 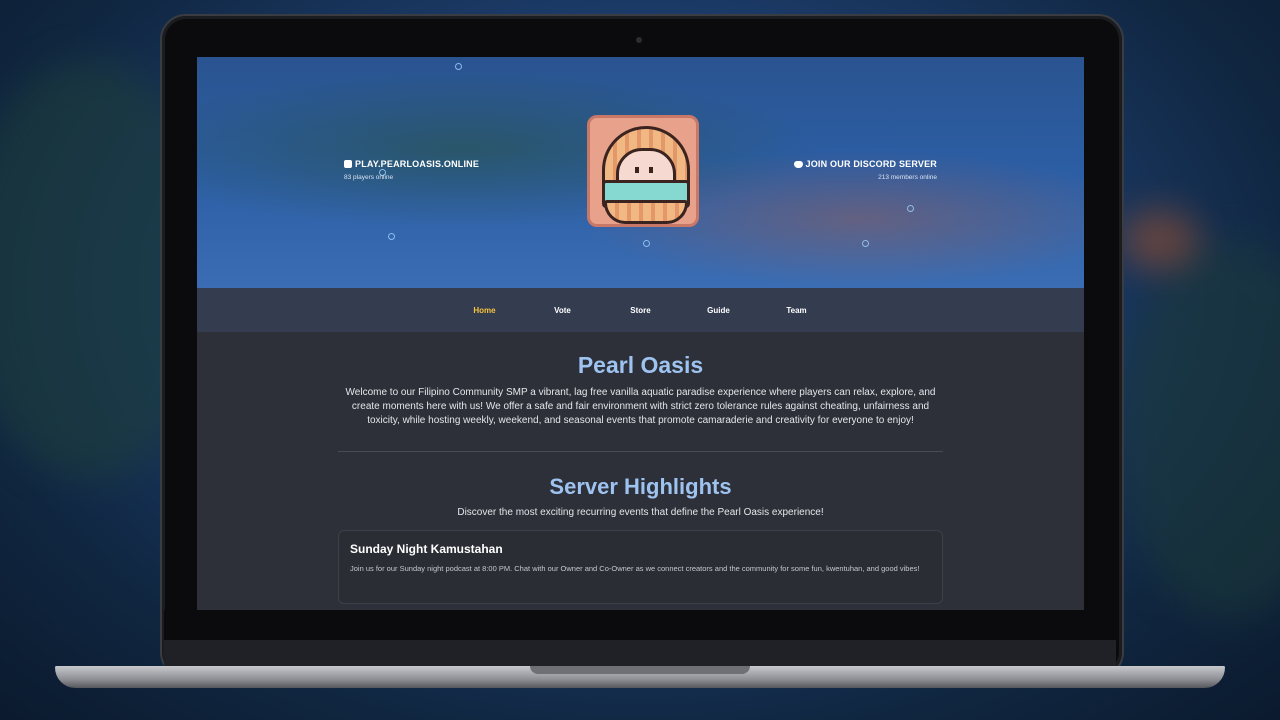 I want to click on nav-store: Store, so click(x=641, y=310).